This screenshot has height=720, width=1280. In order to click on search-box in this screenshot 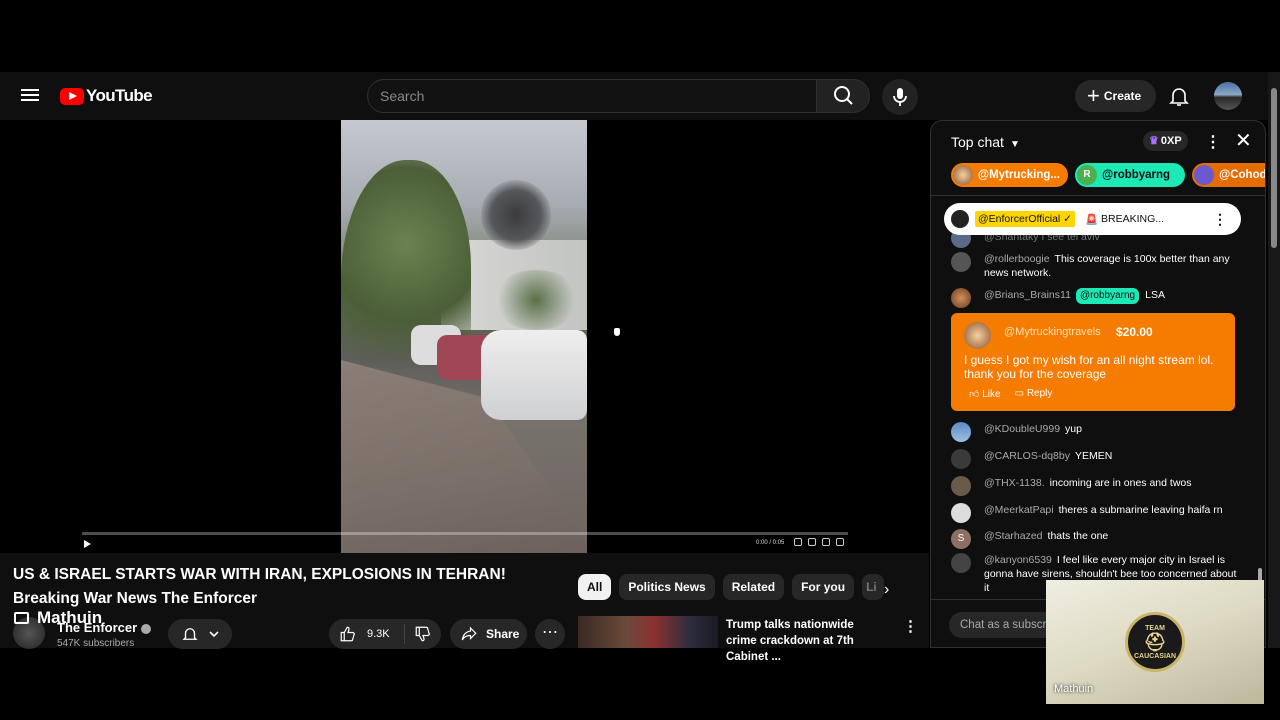, I will do `click(592, 96)`.